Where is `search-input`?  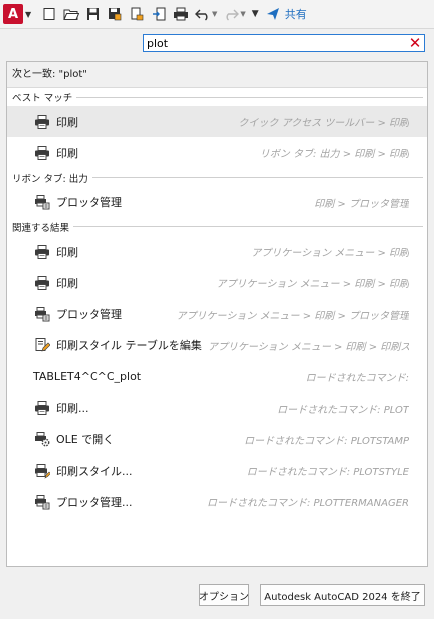
search-input is located at coordinates (275, 43).